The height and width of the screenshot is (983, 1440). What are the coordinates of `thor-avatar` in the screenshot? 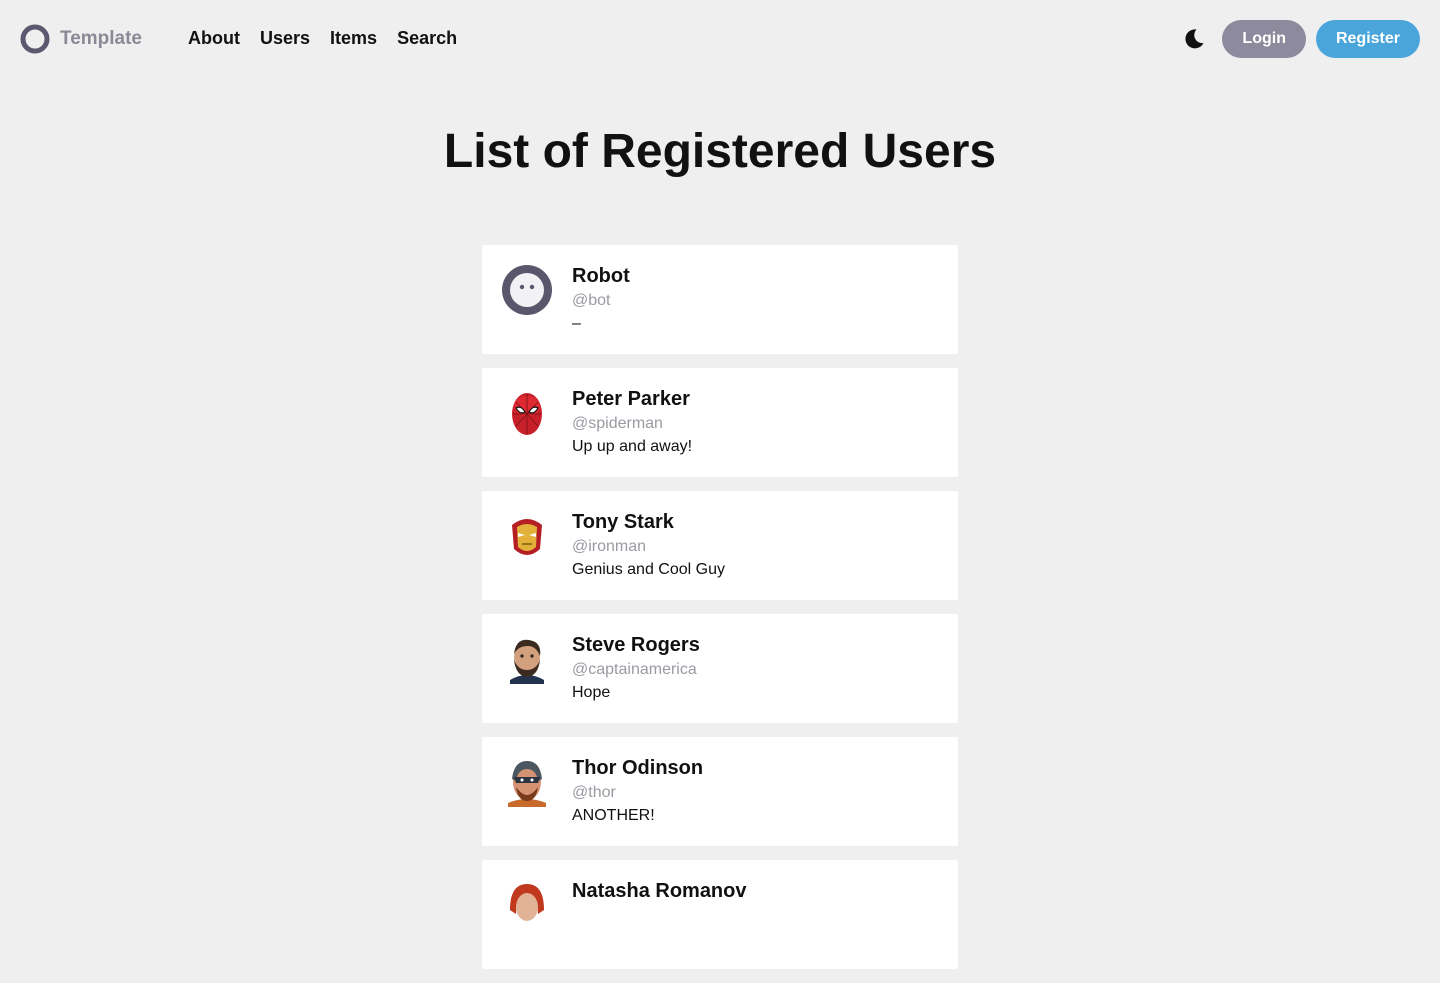 It's located at (527, 782).